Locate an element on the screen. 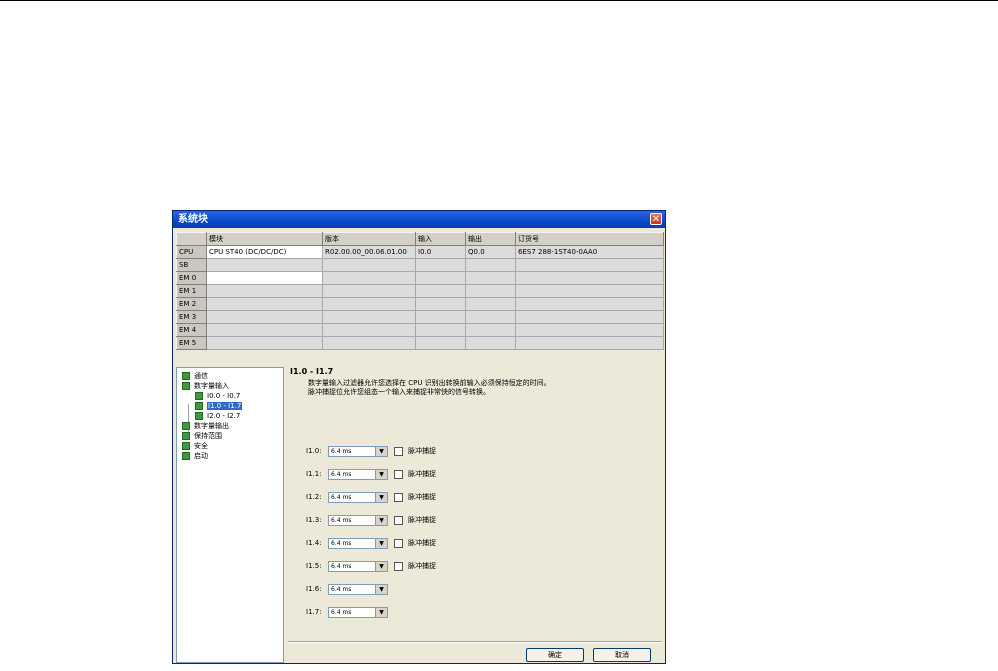  col-header-slot is located at coordinates (191, 239).